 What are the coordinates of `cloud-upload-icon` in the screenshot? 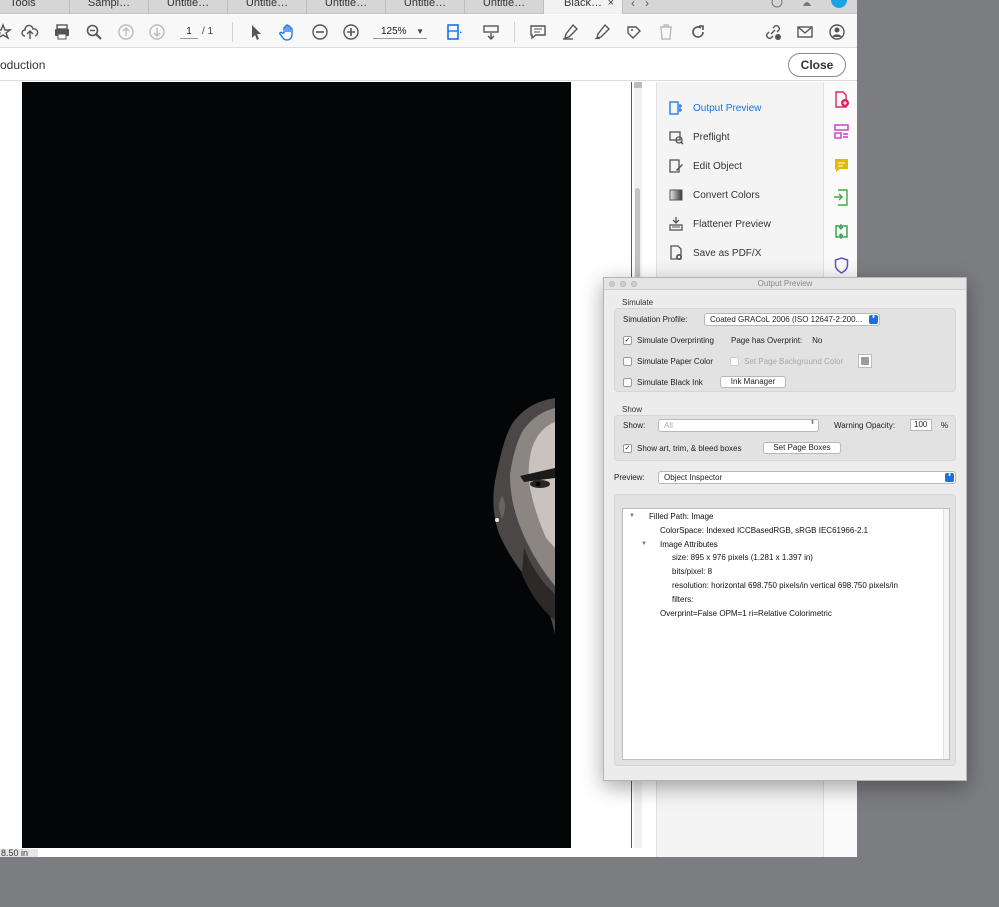 It's located at (30, 32).